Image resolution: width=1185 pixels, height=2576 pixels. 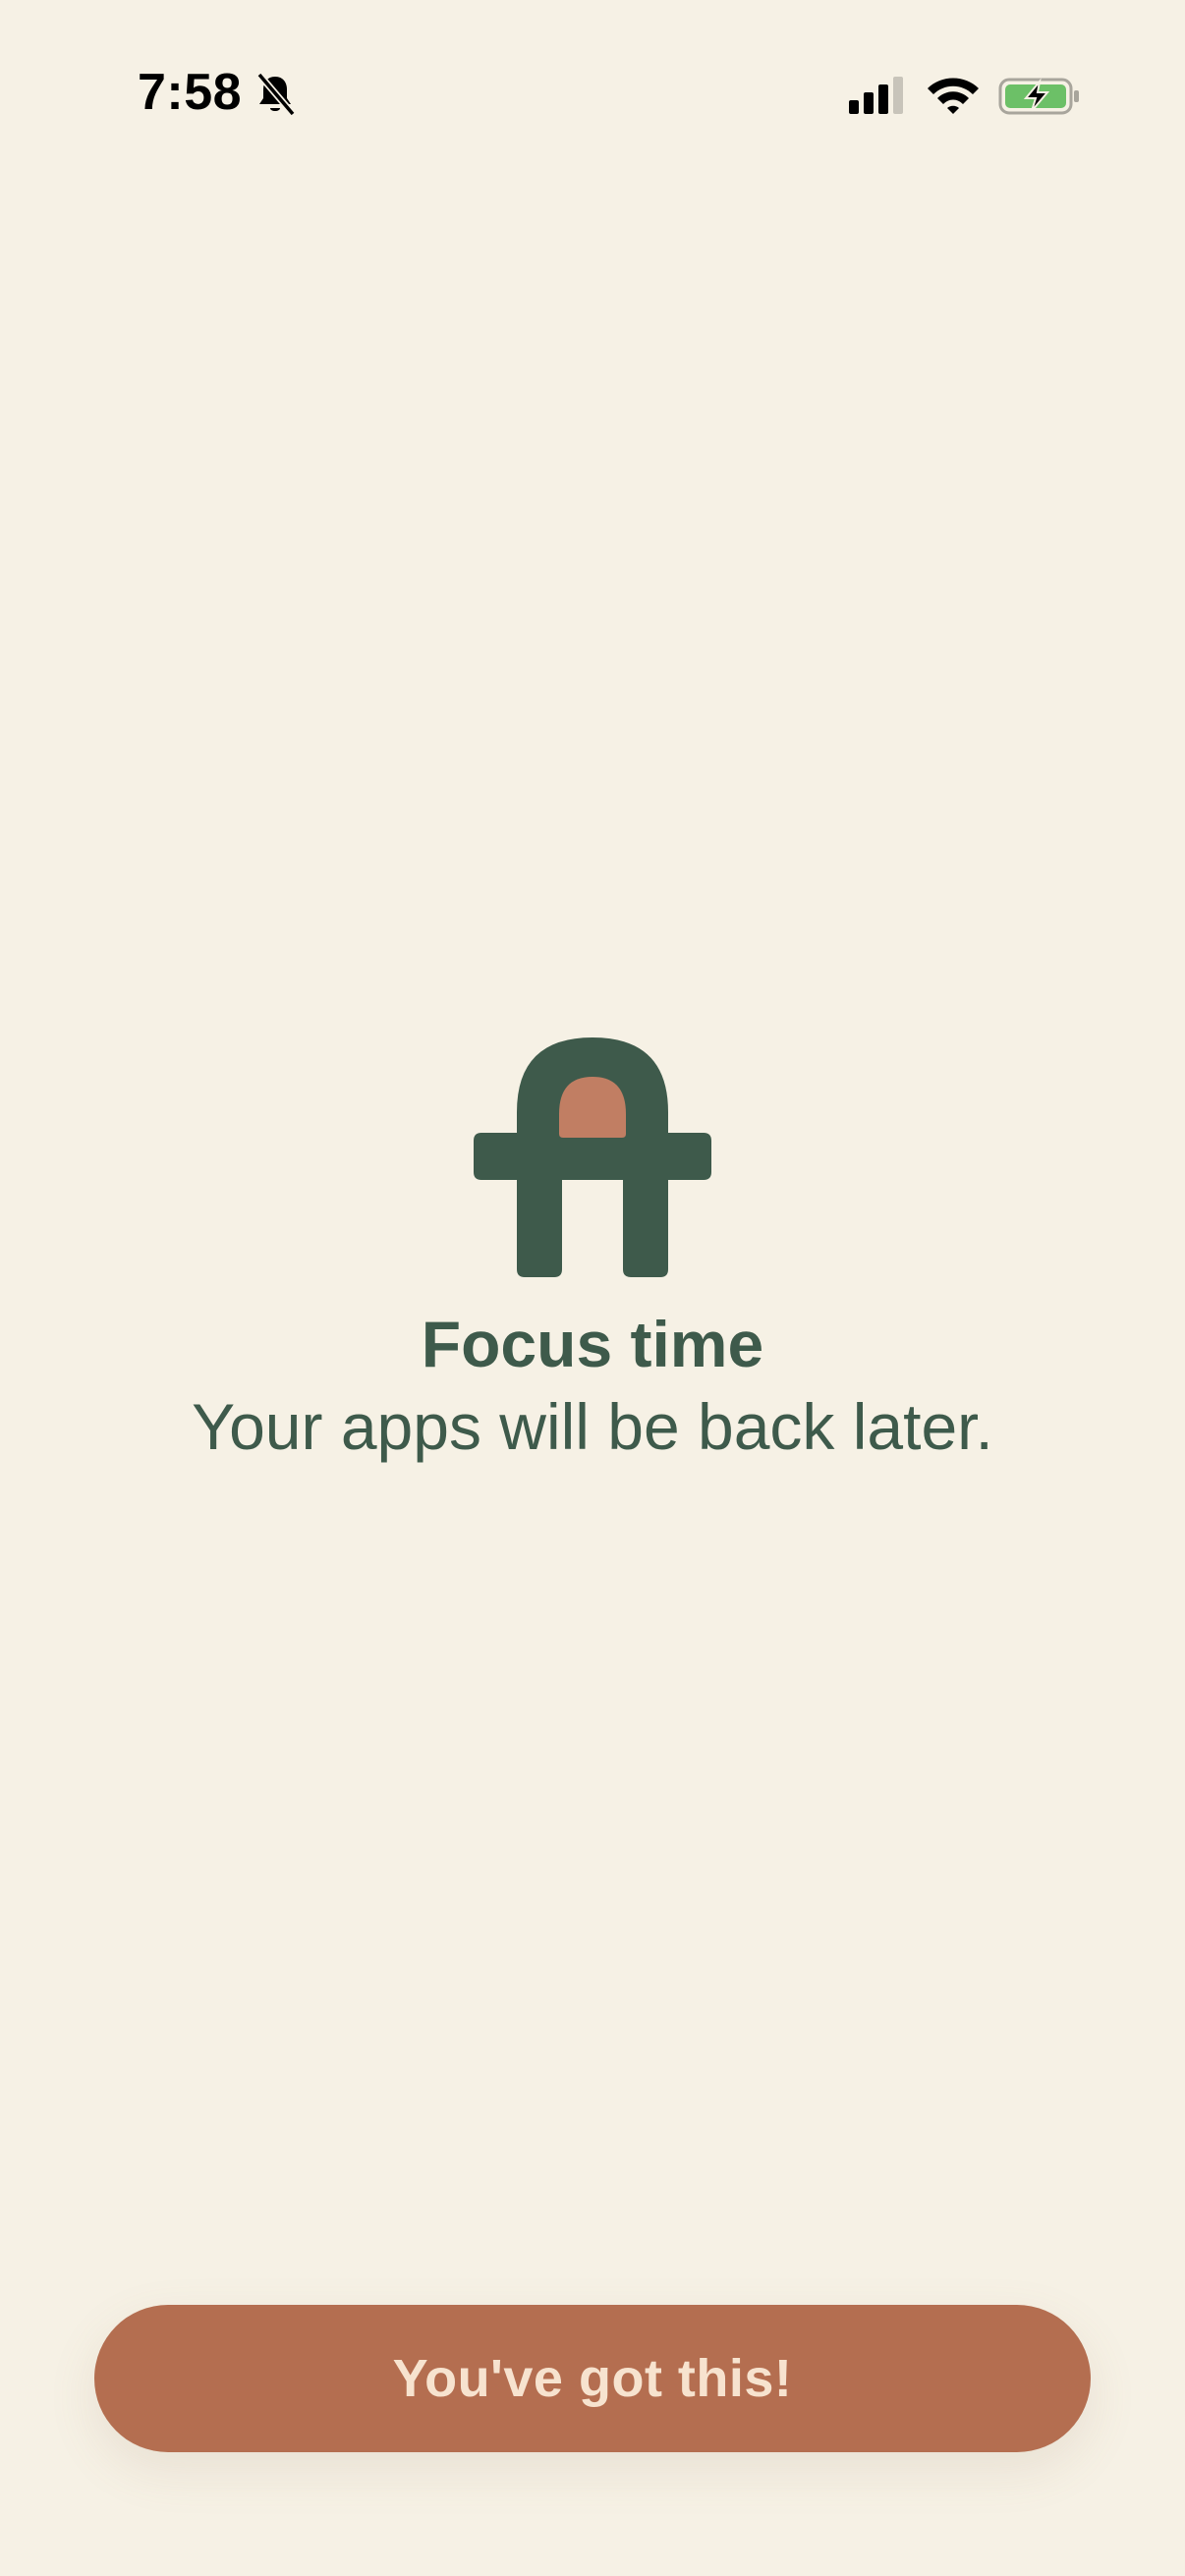 What do you see at coordinates (592, 1157) in the screenshot?
I see `arch-logo-icon` at bounding box center [592, 1157].